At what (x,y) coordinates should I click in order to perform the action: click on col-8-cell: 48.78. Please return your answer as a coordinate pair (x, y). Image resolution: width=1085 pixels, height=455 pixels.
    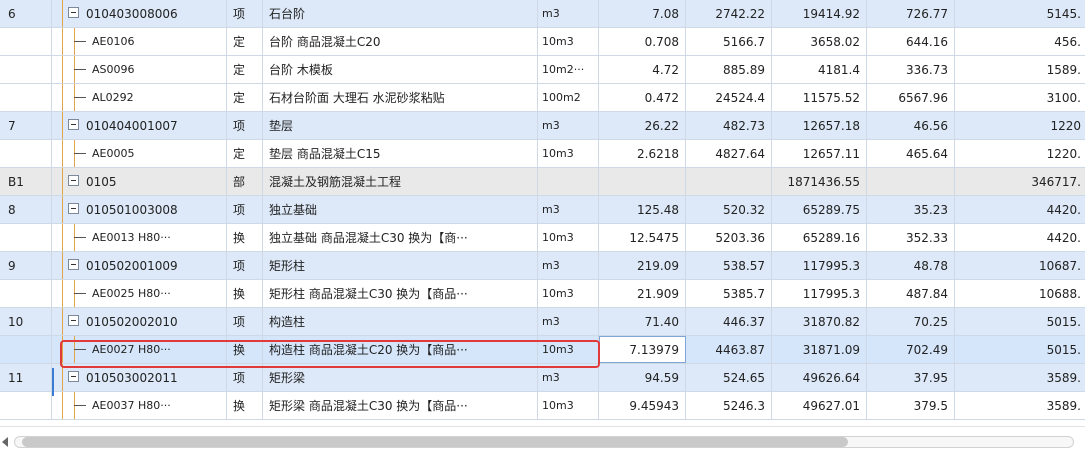
    Looking at the image, I should click on (911, 265).